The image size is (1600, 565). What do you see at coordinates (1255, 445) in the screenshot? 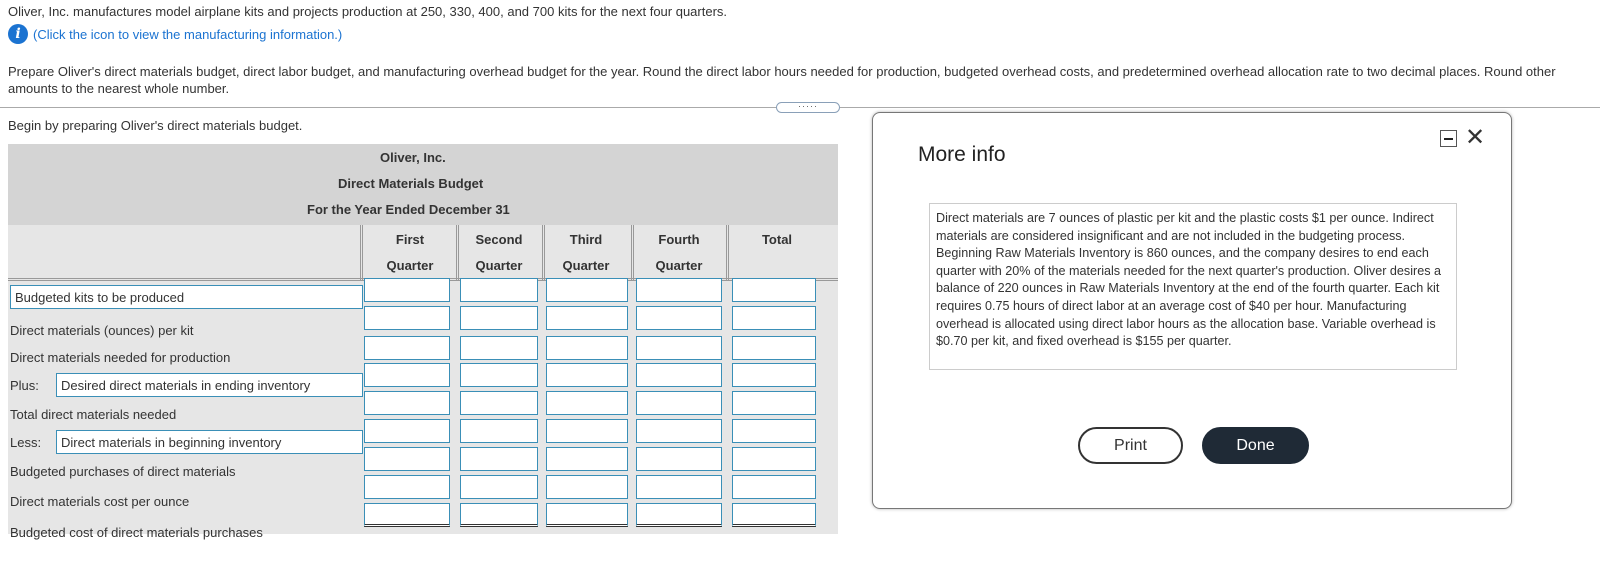
I see `done-button: Done` at bounding box center [1255, 445].